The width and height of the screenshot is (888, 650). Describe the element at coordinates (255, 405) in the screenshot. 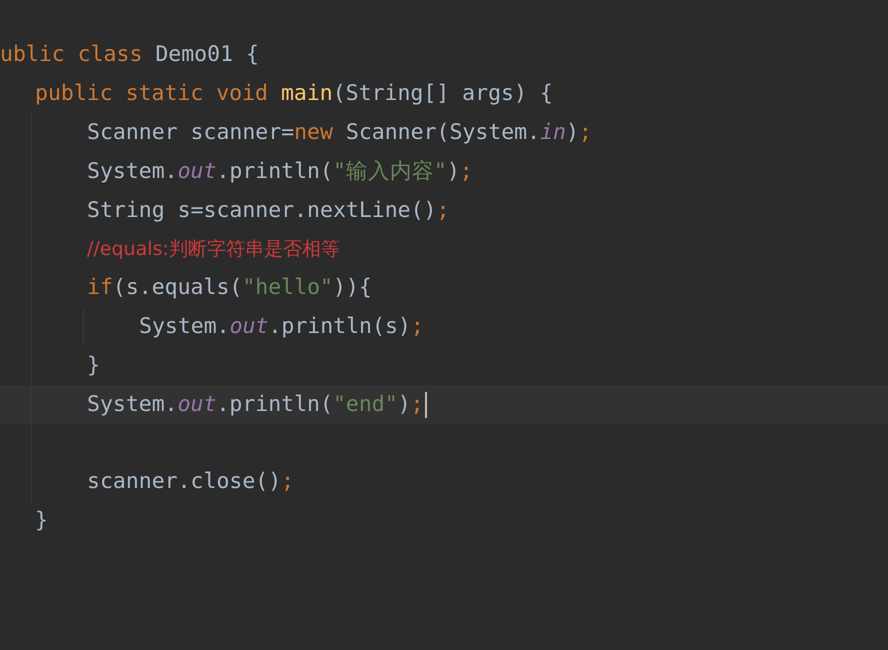

I see `code-line: System.out.println("end");` at that location.